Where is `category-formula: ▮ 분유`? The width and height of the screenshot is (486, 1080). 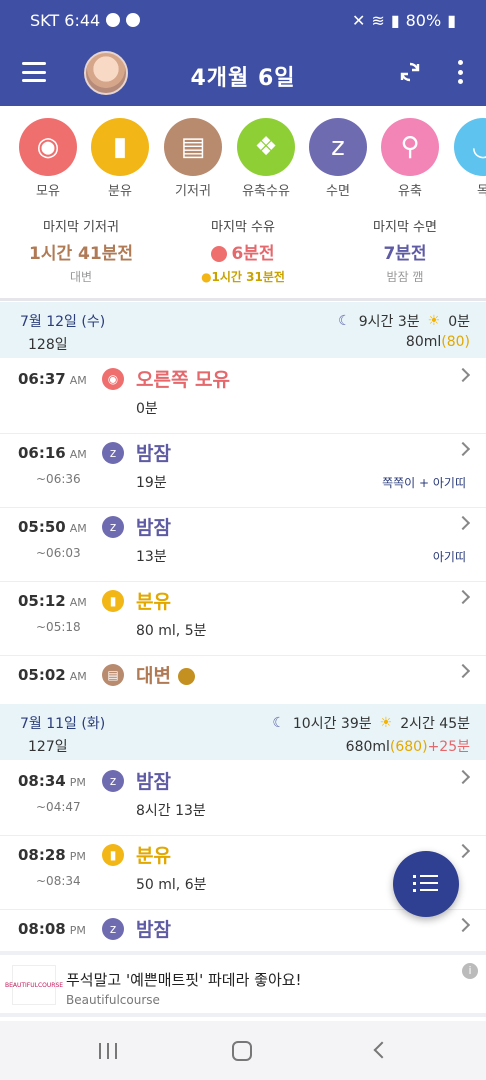 category-formula: ▮ 분유 is located at coordinates (120, 158).